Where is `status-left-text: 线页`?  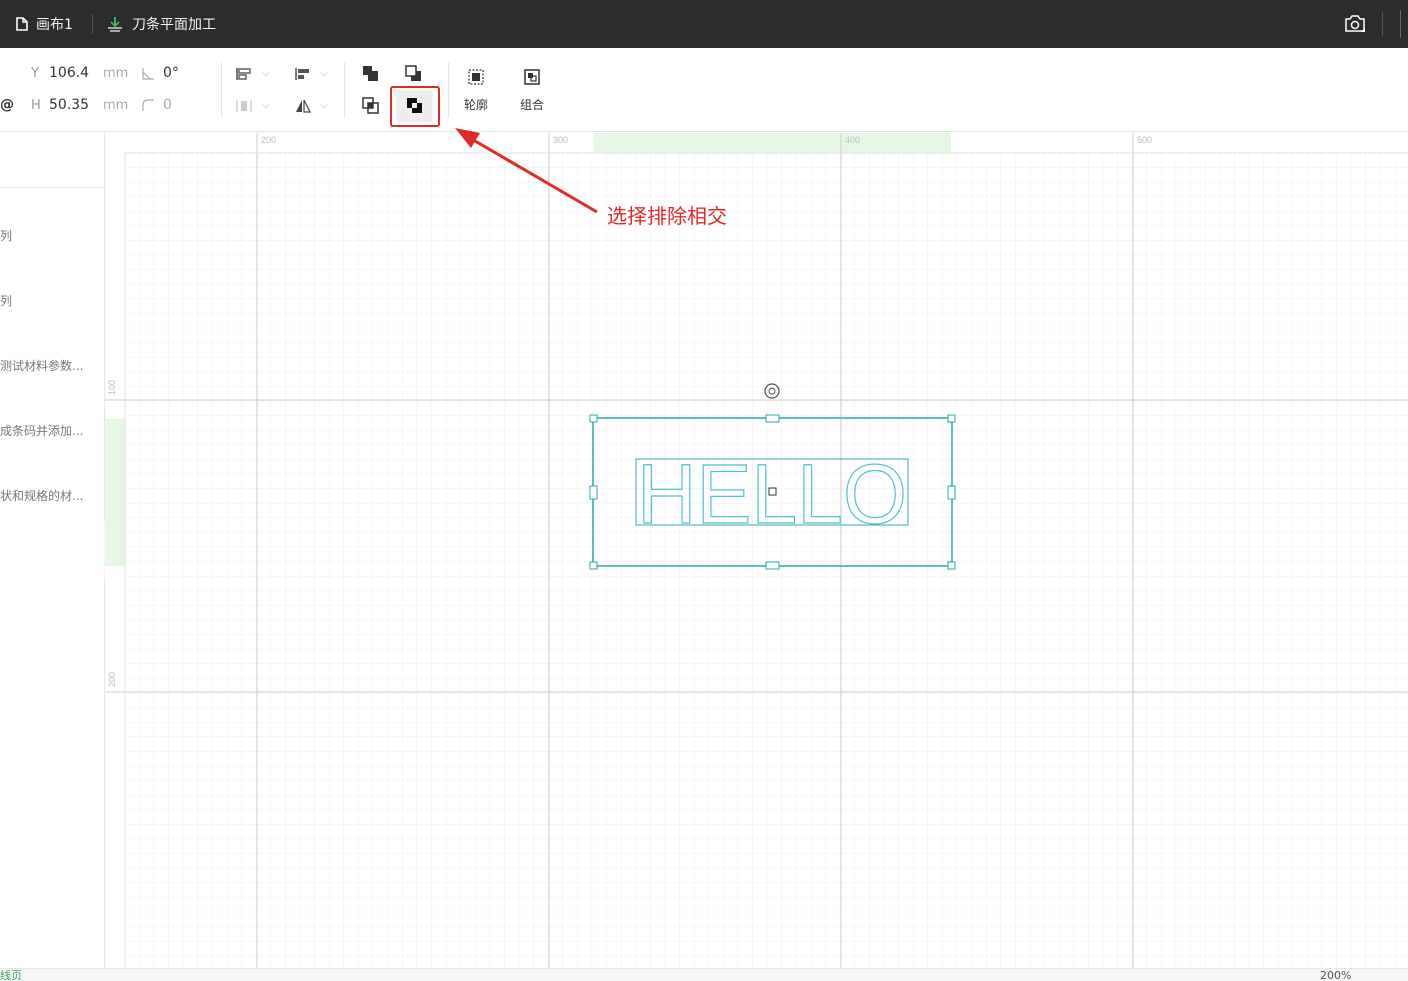
status-left-text: 线页 is located at coordinates (11, 975).